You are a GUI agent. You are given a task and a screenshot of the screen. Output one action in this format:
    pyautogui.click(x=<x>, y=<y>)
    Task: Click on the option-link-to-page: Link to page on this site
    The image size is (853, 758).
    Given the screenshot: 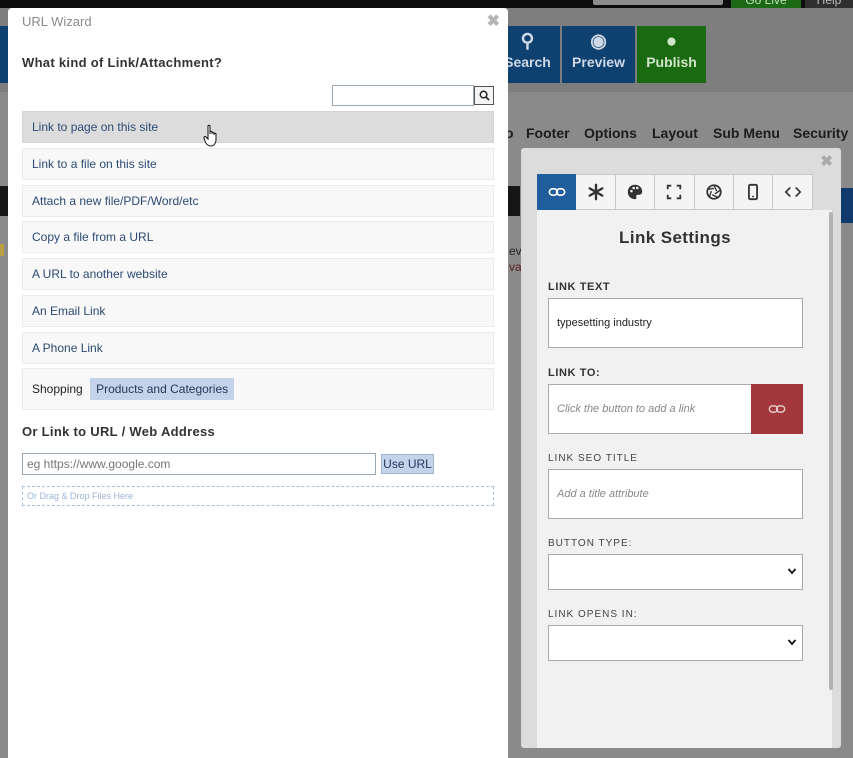 What is the action you would take?
    pyautogui.click(x=258, y=127)
    